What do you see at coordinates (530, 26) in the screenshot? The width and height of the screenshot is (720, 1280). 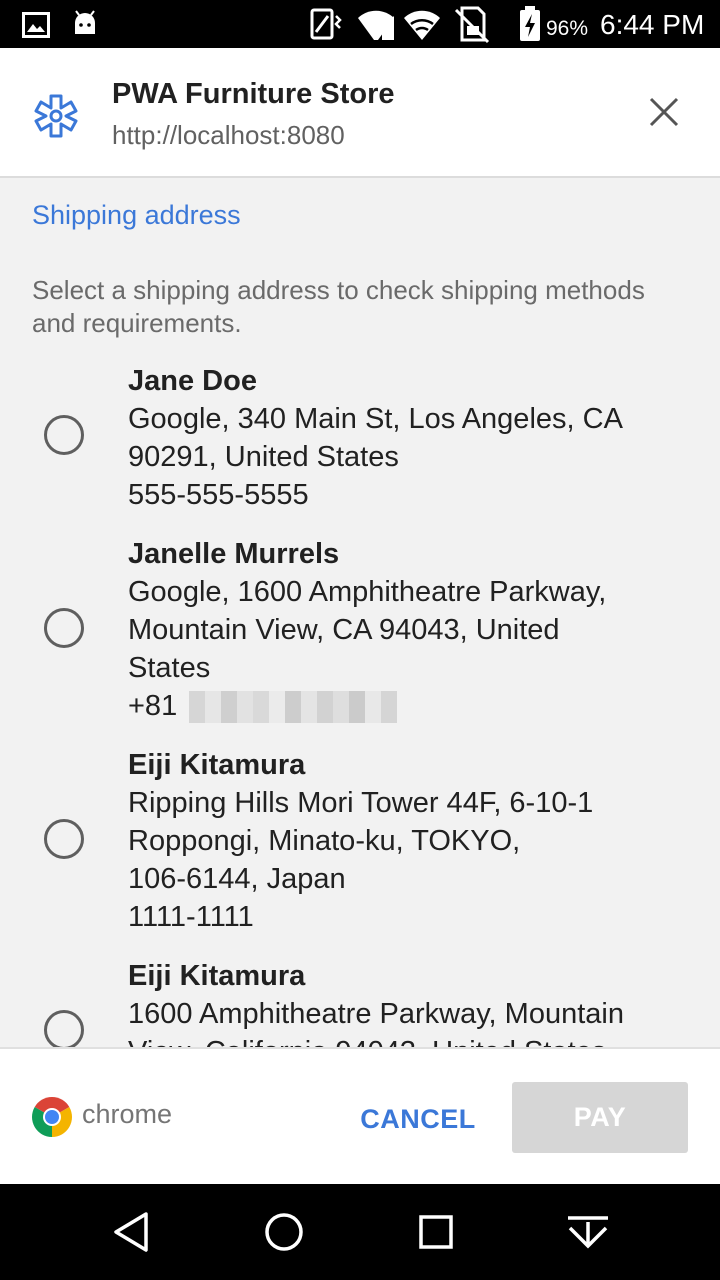 I see `battery-charging-icon` at bounding box center [530, 26].